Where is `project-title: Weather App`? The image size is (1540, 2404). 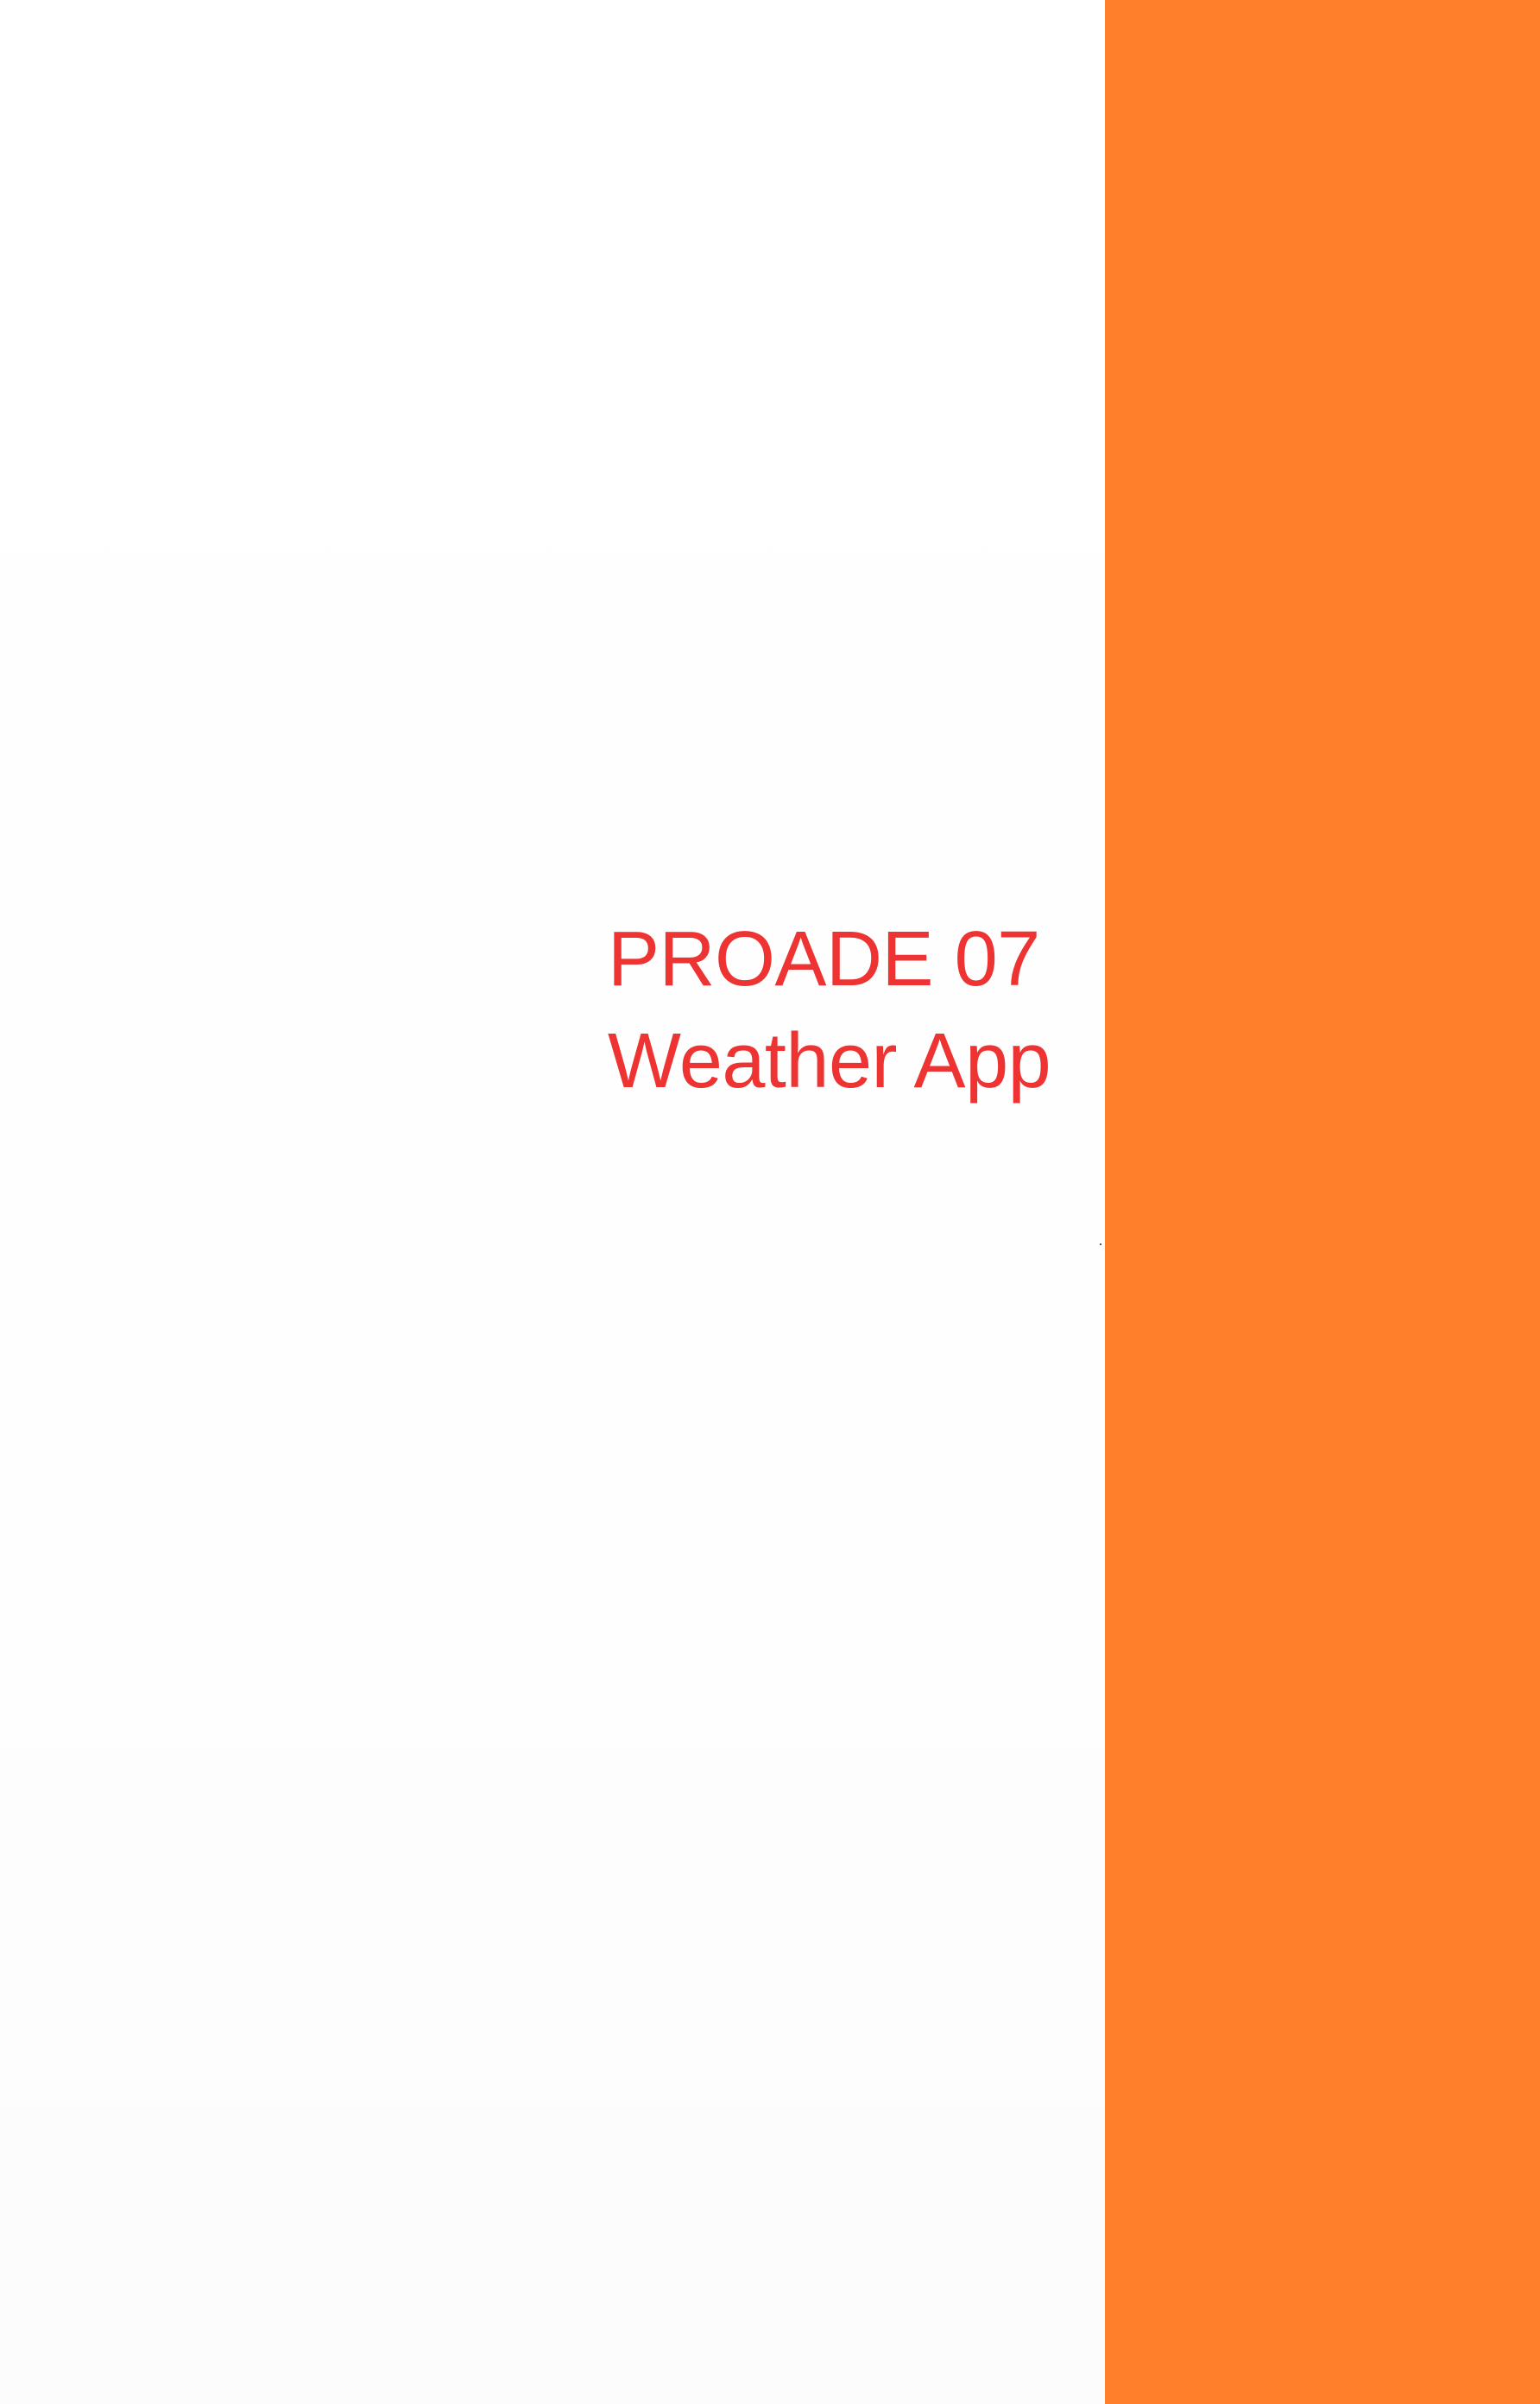
project-title: Weather App is located at coordinates (829, 1061).